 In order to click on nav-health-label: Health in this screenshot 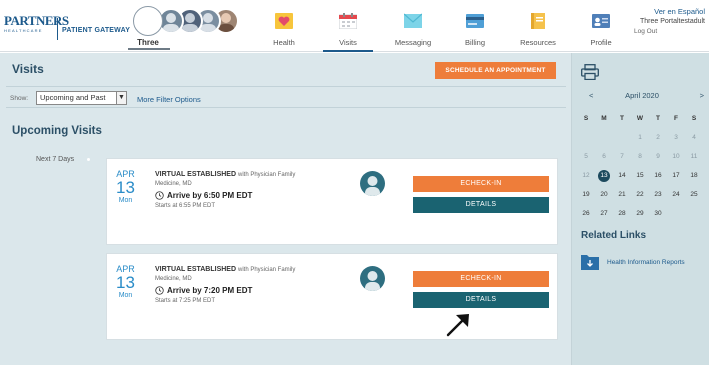, I will do `click(284, 42)`.